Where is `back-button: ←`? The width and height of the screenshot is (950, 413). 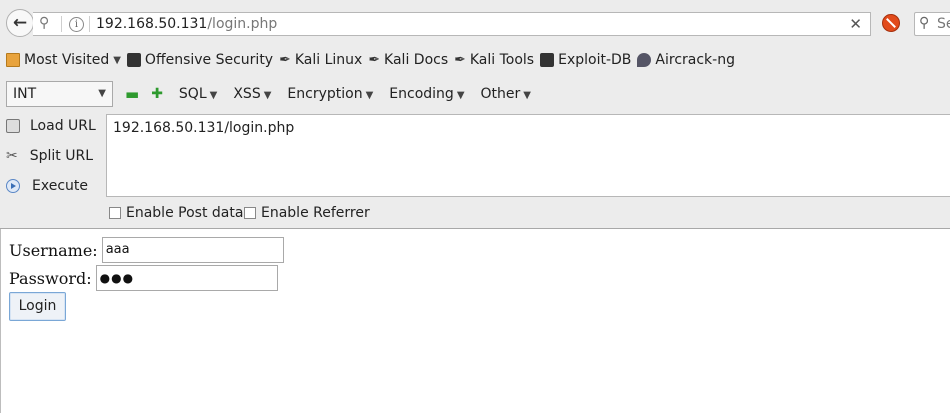 back-button: ← is located at coordinates (20, 23).